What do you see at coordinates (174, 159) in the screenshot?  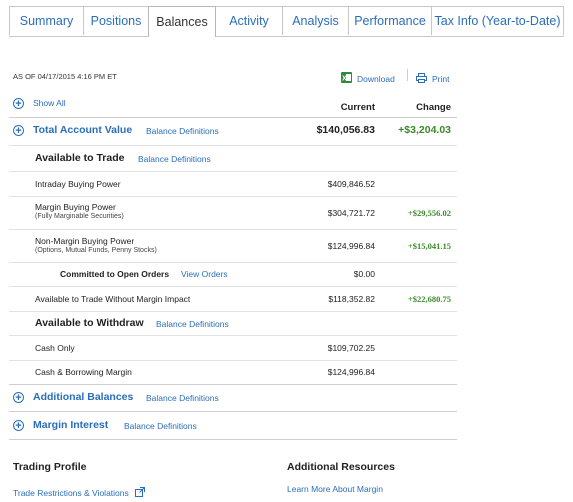 I see `trade-balance-definitions-link: Balance Definitions` at bounding box center [174, 159].